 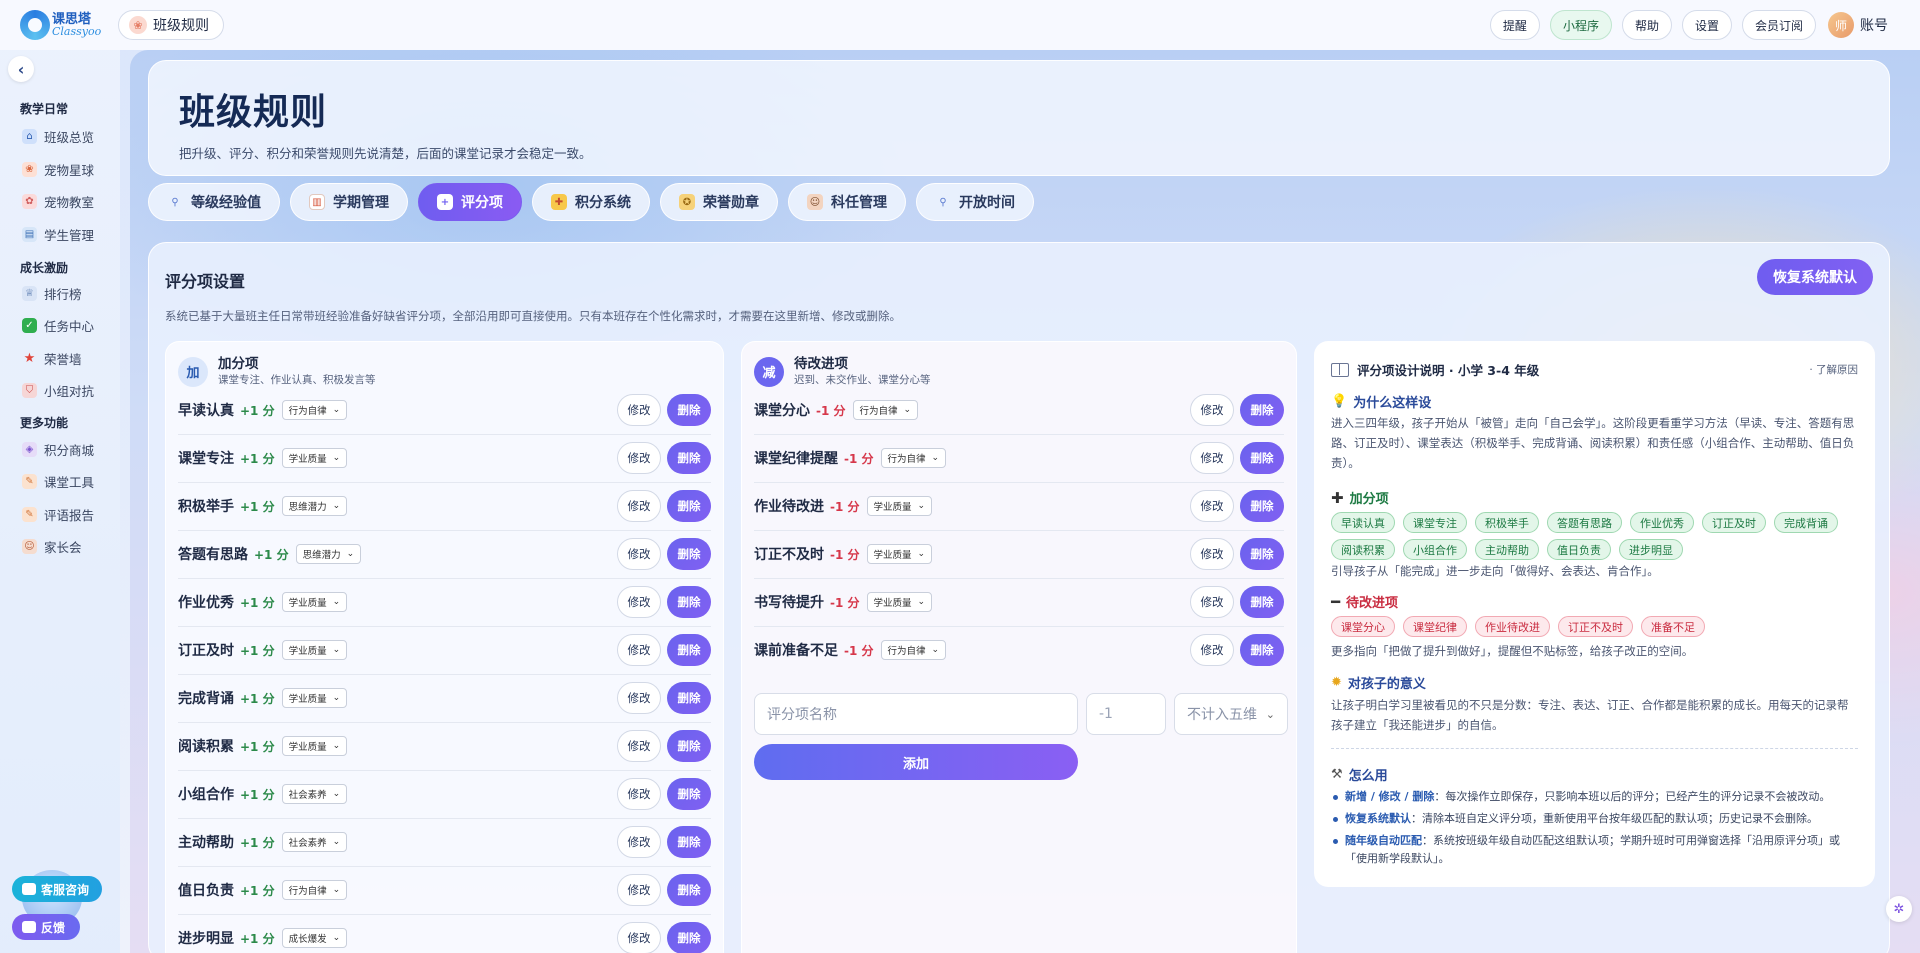 What do you see at coordinates (1833, 369) in the screenshot?
I see `learn-reason-link: · 了解原因` at bounding box center [1833, 369].